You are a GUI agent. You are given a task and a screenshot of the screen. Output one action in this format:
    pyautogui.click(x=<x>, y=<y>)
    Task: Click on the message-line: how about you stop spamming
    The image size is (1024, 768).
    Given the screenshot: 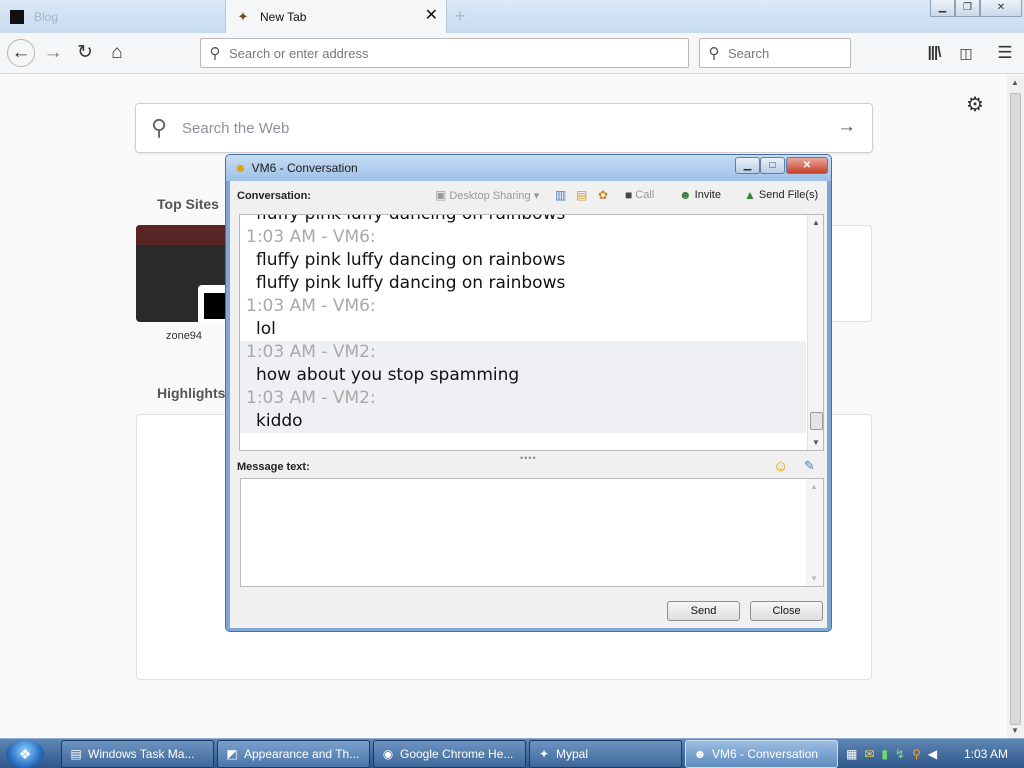 What is the action you would take?
    pyautogui.click(x=388, y=375)
    